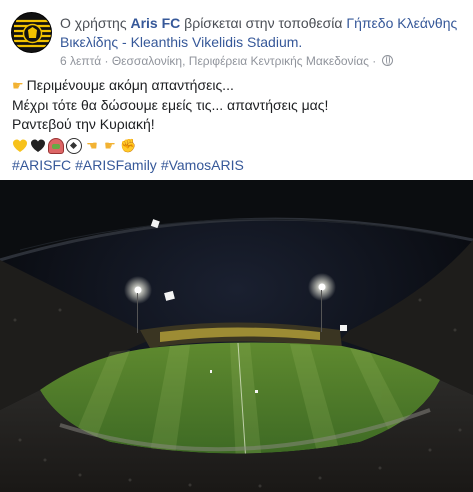 This screenshot has height=492, width=473. Describe the element at coordinates (80, 61) in the screenshot. I see `post-time-link: 6 λεπτά` at that location.